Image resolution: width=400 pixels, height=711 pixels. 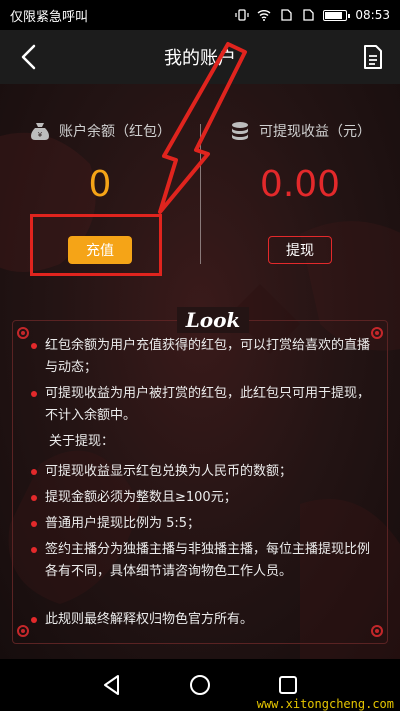 I want to click on rule-item: 可提现收益为用户被打赏的红包，此红包只可用于提现，不计入余额中。, so click(x=201, y=405).